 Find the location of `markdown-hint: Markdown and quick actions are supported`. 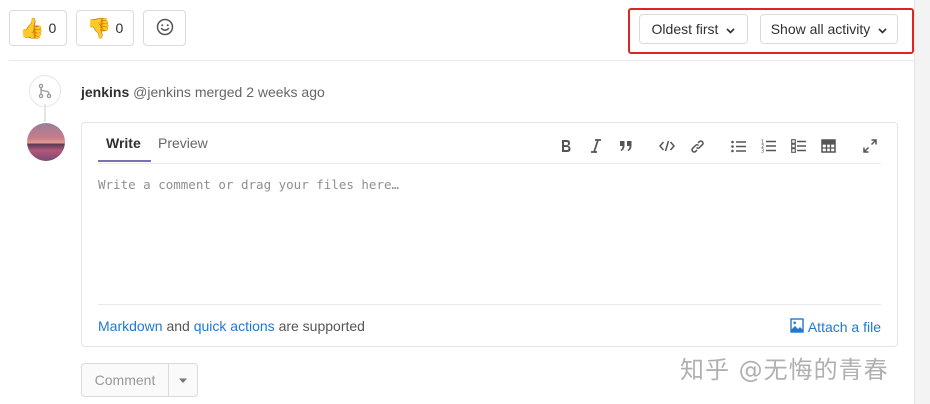

markdown-hint: Markdown and quick actions are supported is located at coordinates (231, 326).